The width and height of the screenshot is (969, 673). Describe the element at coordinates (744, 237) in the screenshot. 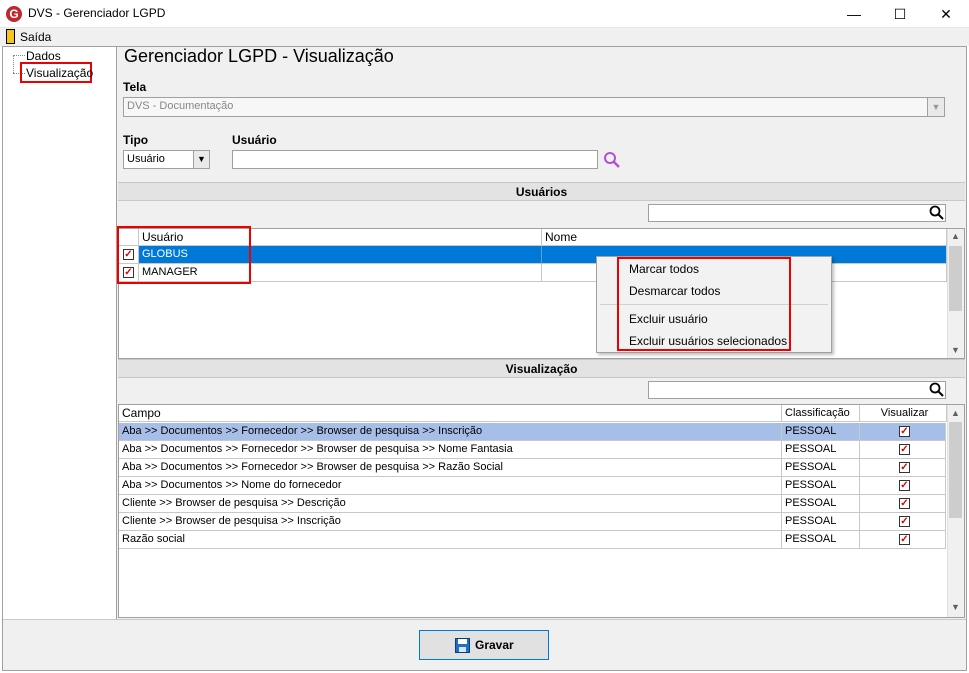

I see `users-col-nome: Nome` at that location.